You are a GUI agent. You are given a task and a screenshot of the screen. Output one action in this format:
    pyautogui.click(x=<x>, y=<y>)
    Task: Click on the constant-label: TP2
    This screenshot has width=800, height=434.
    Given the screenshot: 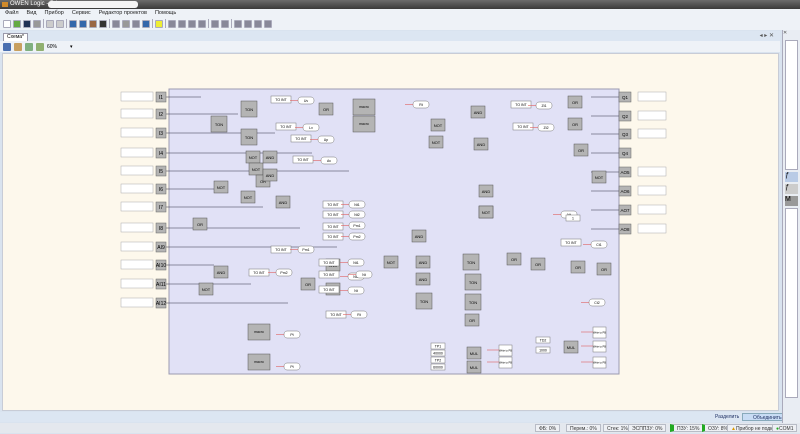 What is the action you would take?
    pyautogui.click(x=438, y=361)
    